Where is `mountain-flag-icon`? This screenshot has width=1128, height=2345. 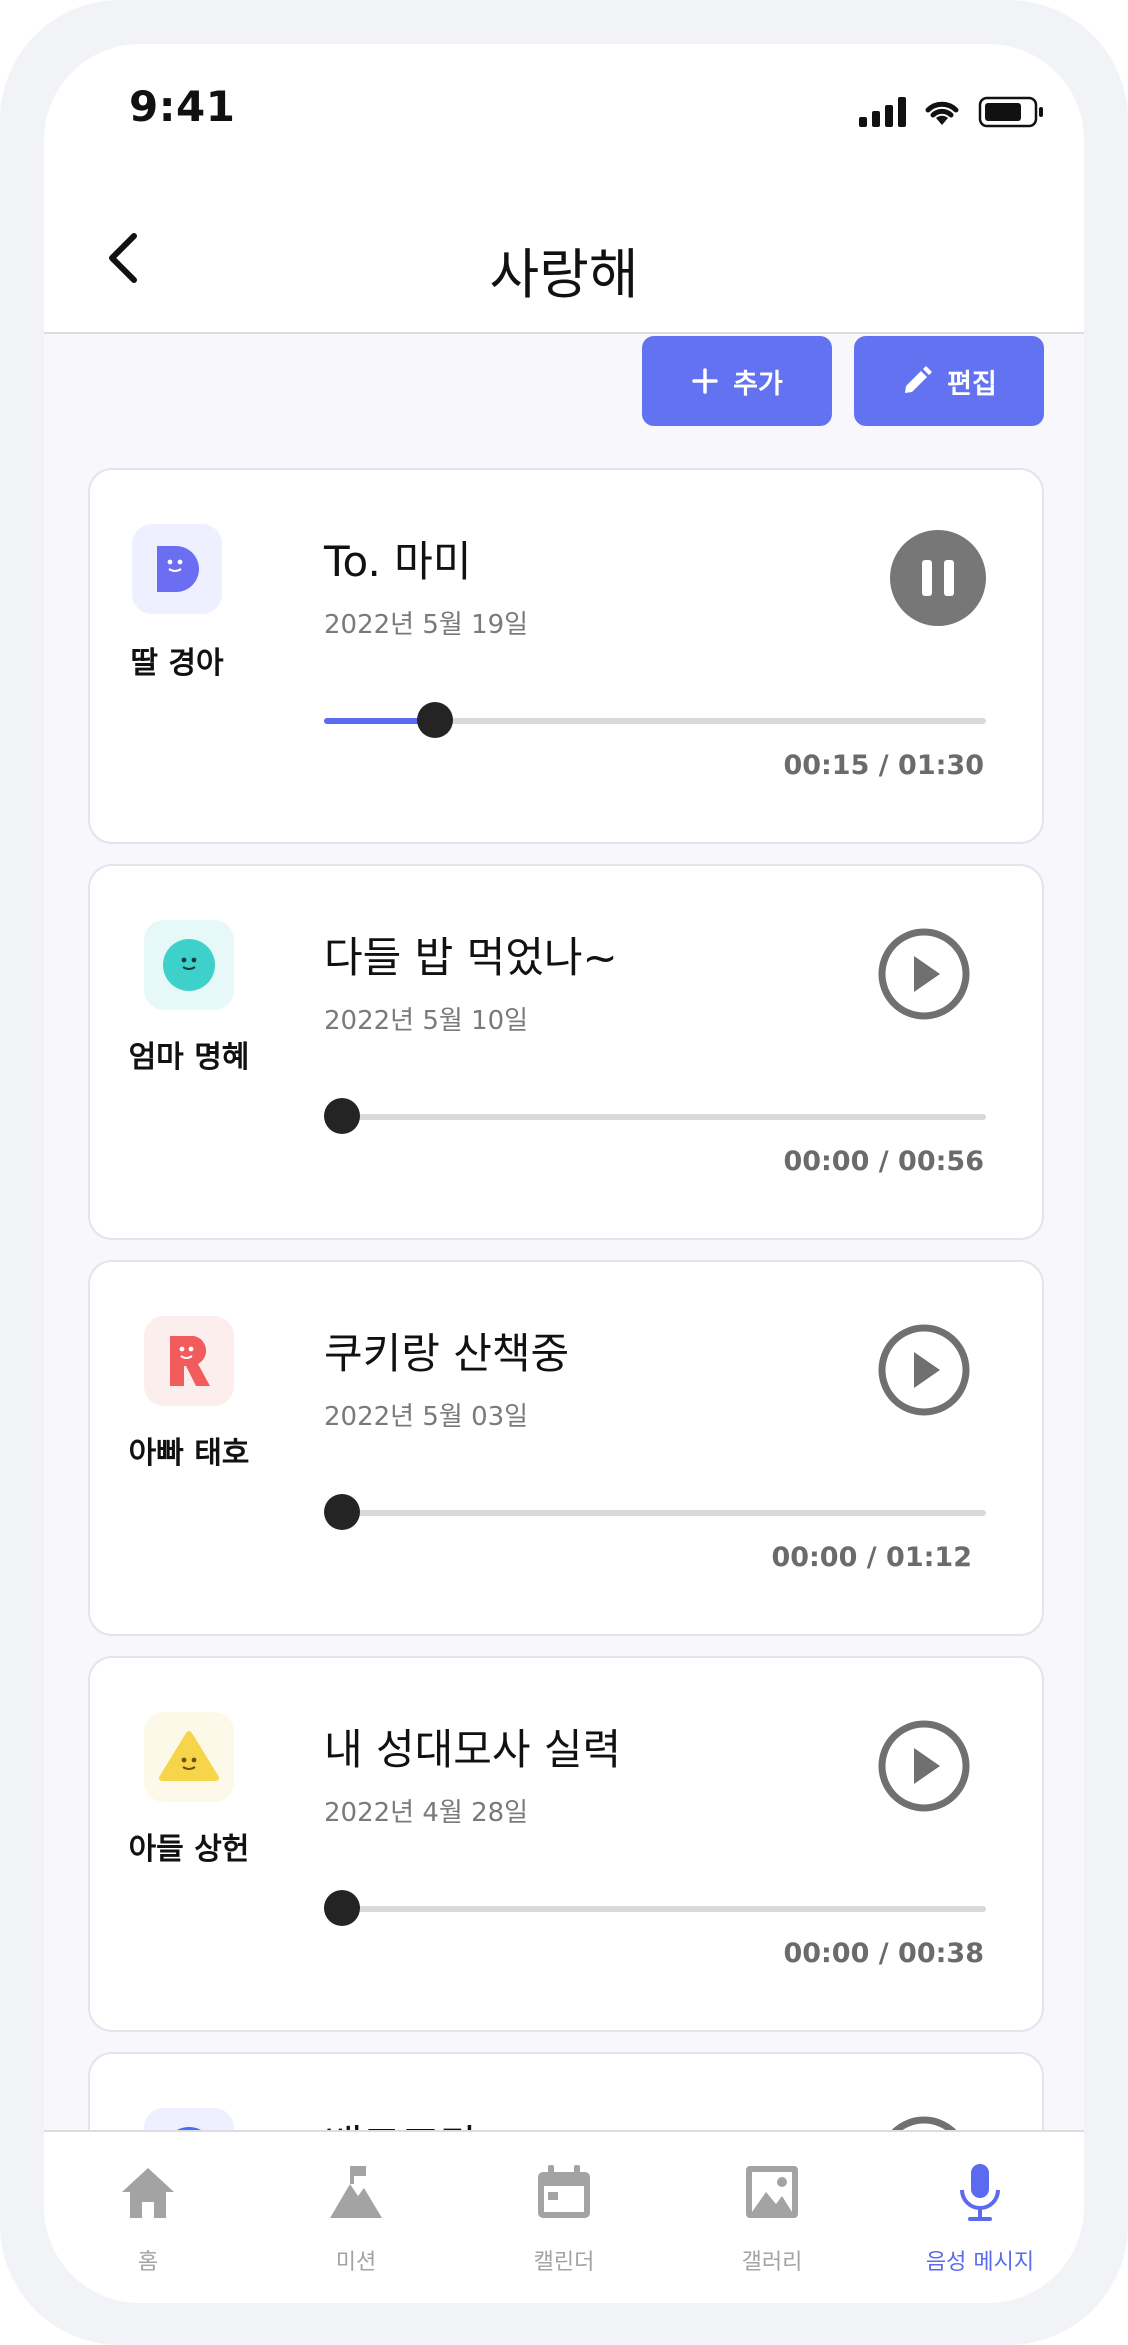
mountain-flag-icon is located at coordinates (356, 2192).